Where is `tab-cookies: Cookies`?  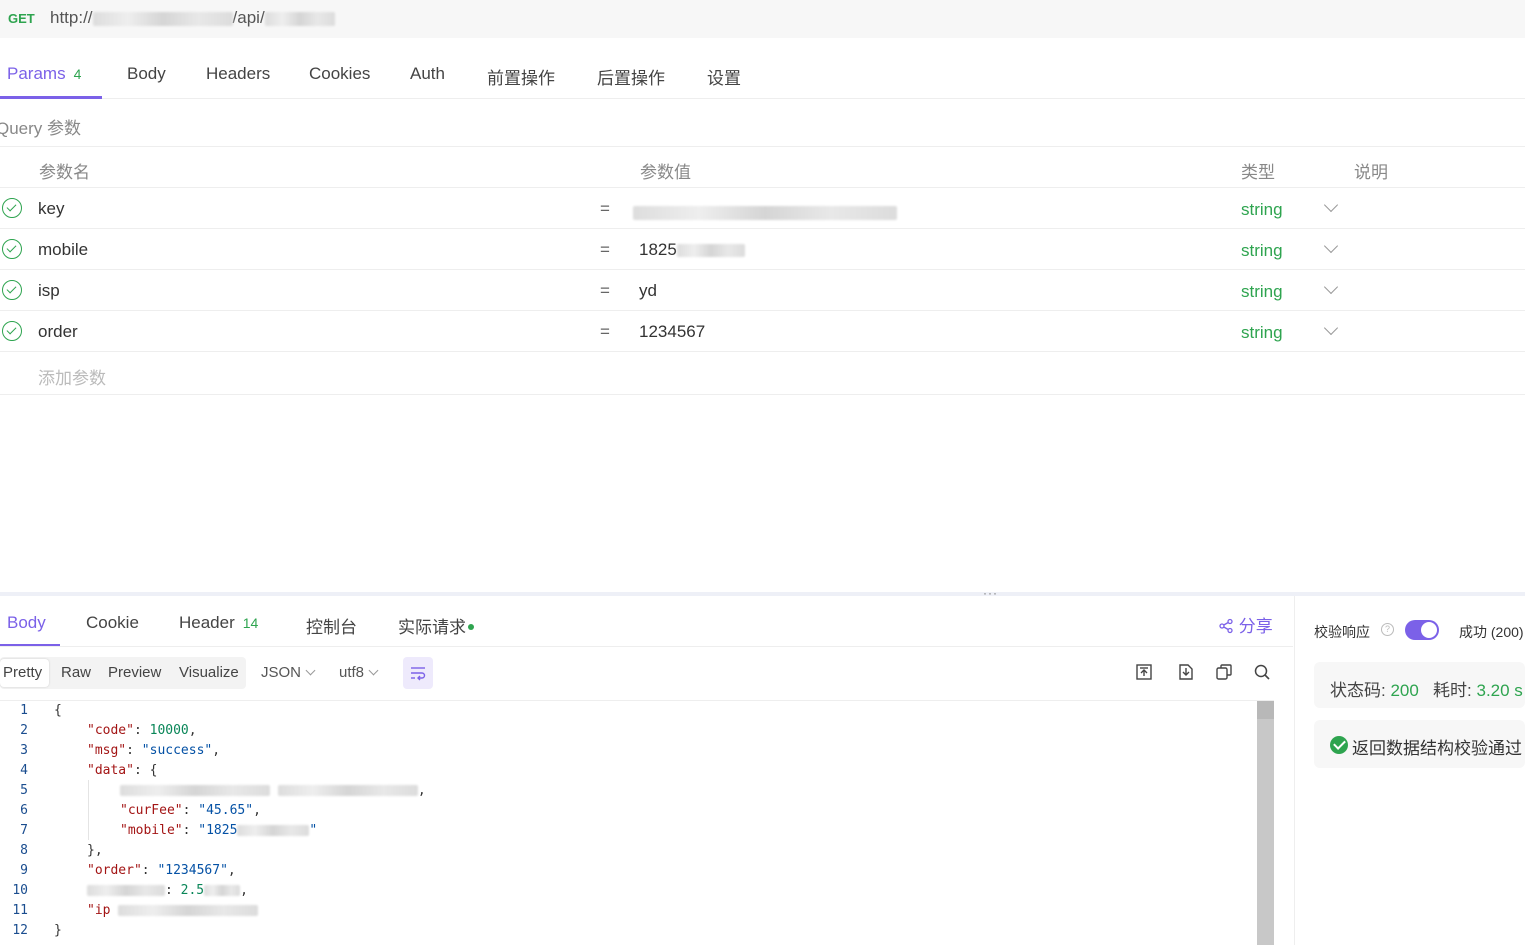 tab-cookies: Cookies is located at coordinates (339, 74).